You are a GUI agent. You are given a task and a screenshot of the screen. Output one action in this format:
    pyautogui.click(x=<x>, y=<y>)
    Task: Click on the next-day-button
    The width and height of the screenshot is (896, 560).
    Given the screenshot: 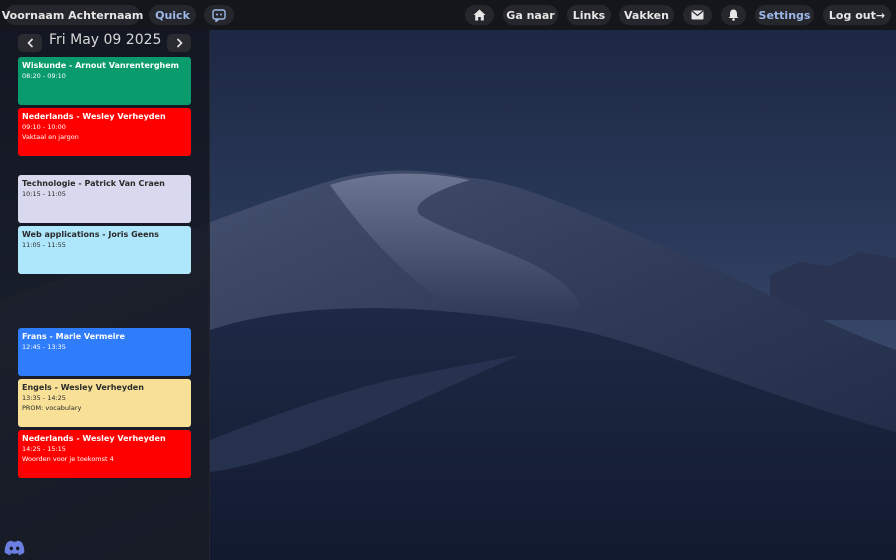 What is the action you would take?
    pyautogui.click(x=179, y=43)
    